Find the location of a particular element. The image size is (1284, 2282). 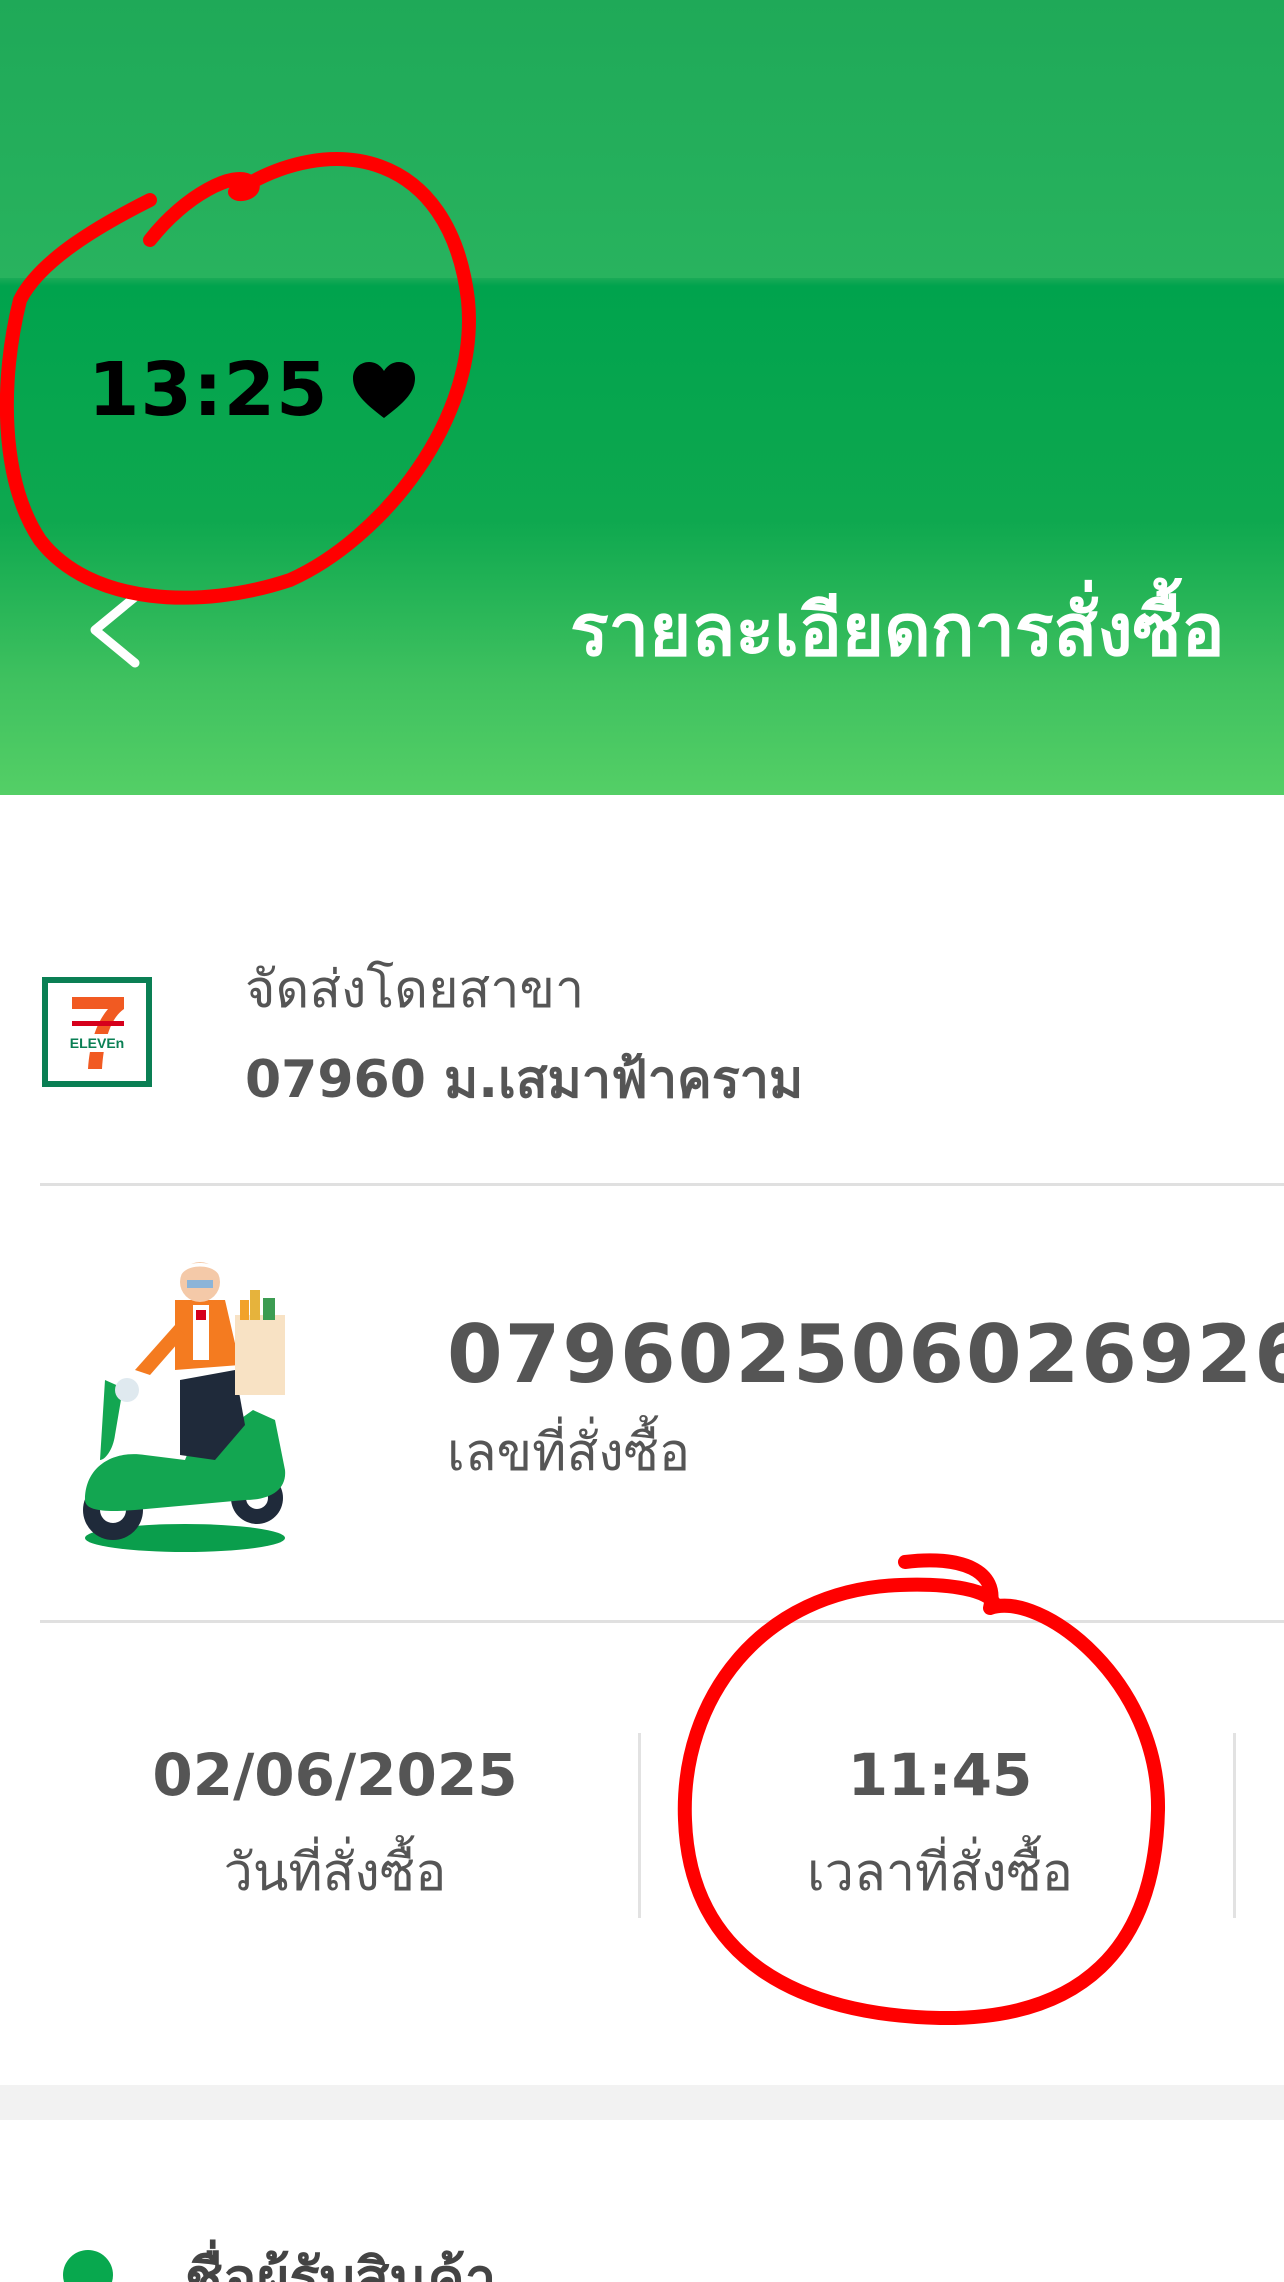

page-title: รายละเอียดการสั่งซื้อ is located at coordinates (897, 630).